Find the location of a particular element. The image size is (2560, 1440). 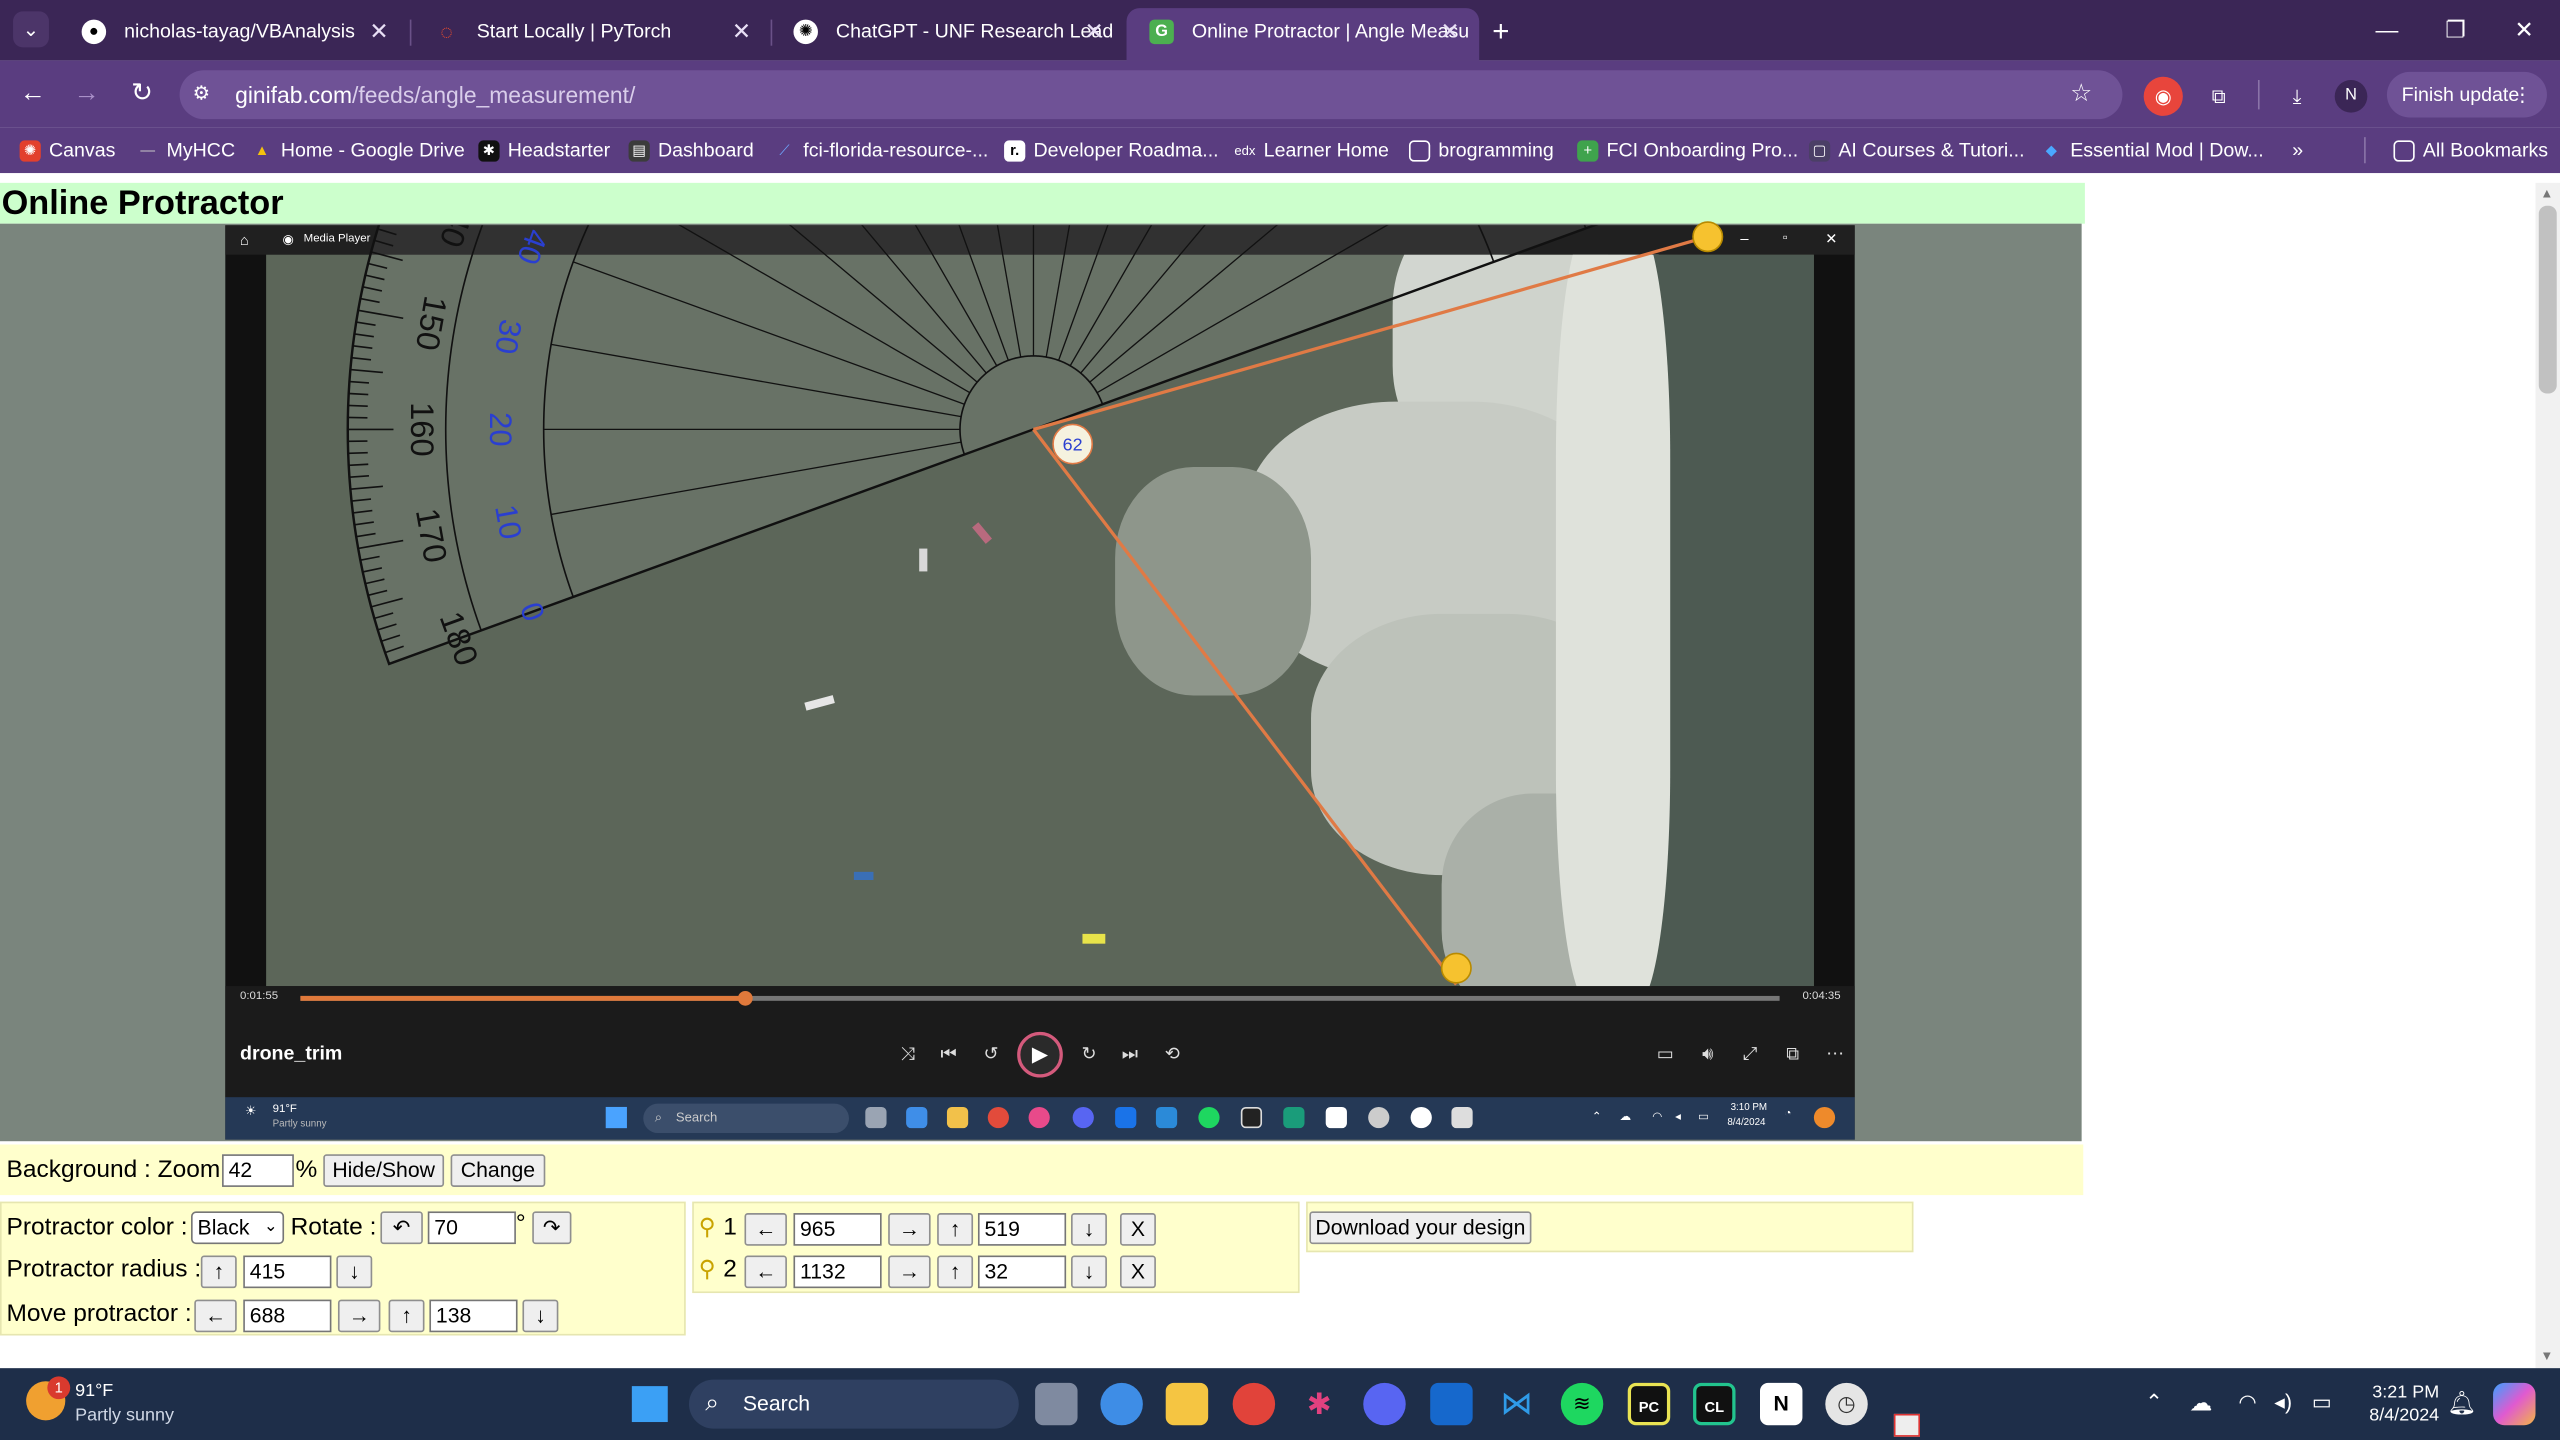

pycharm-icon: PC is located at coordinates (1649, 1404).